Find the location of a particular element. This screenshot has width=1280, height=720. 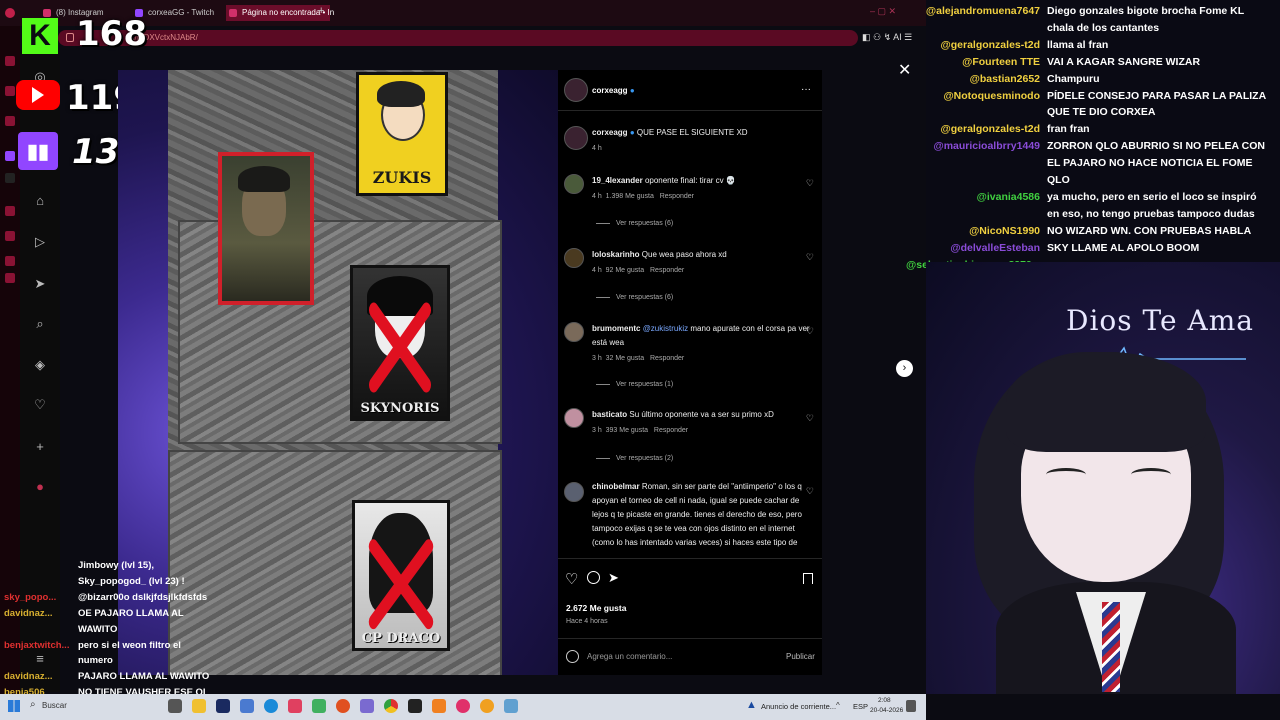

send-icon: ➤ is located at coordinates (40, 284).